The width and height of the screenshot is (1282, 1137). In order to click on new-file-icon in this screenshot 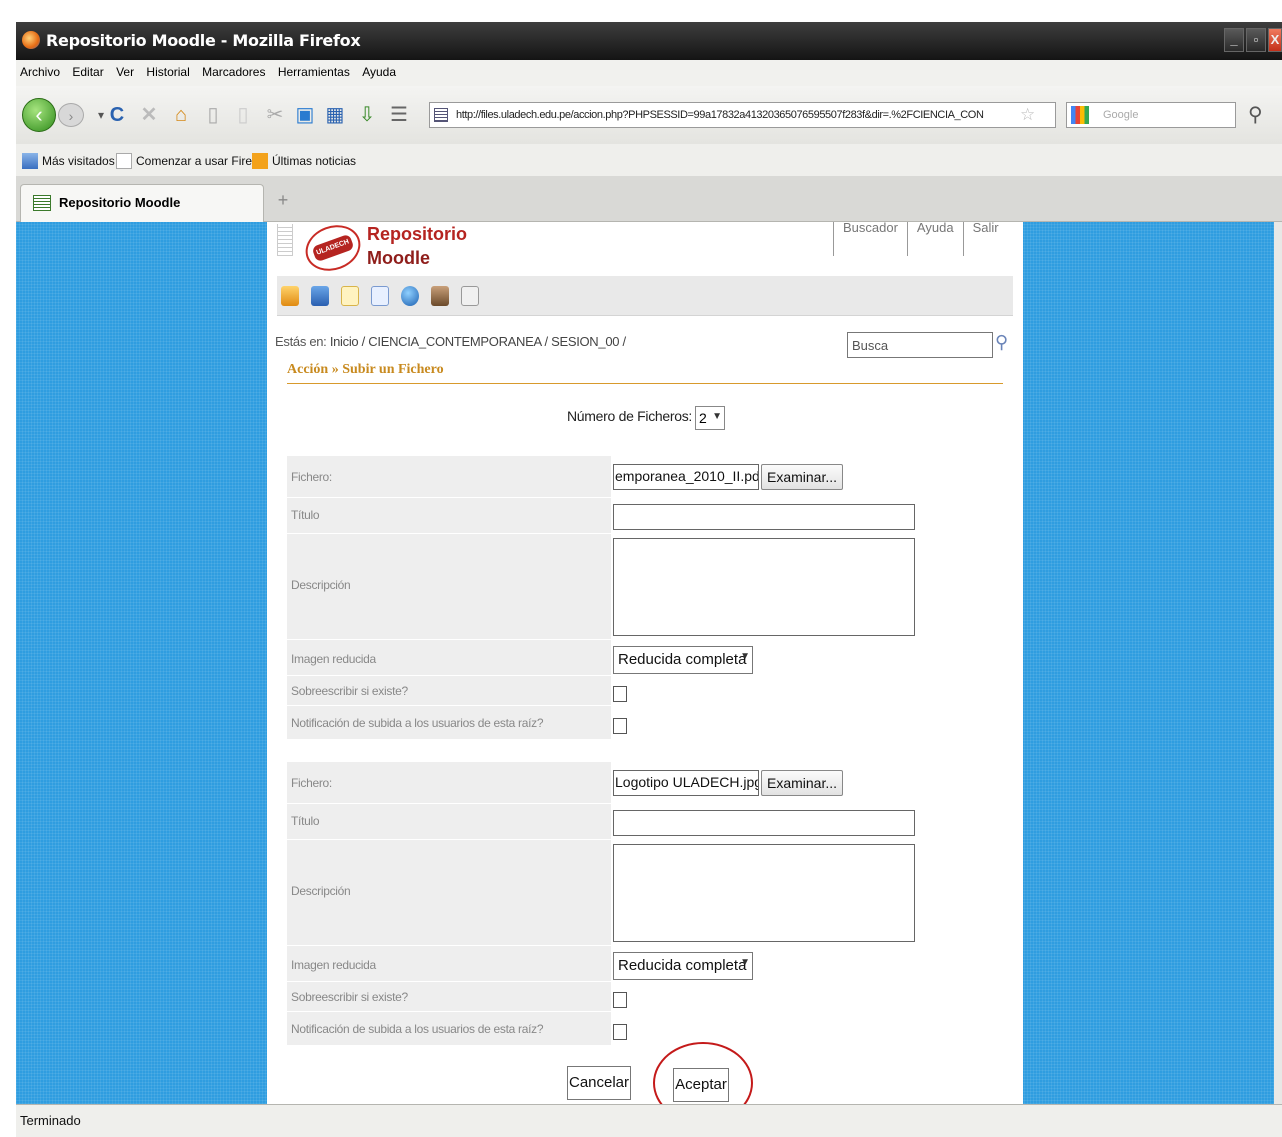, I will do `click(350, 296)`.